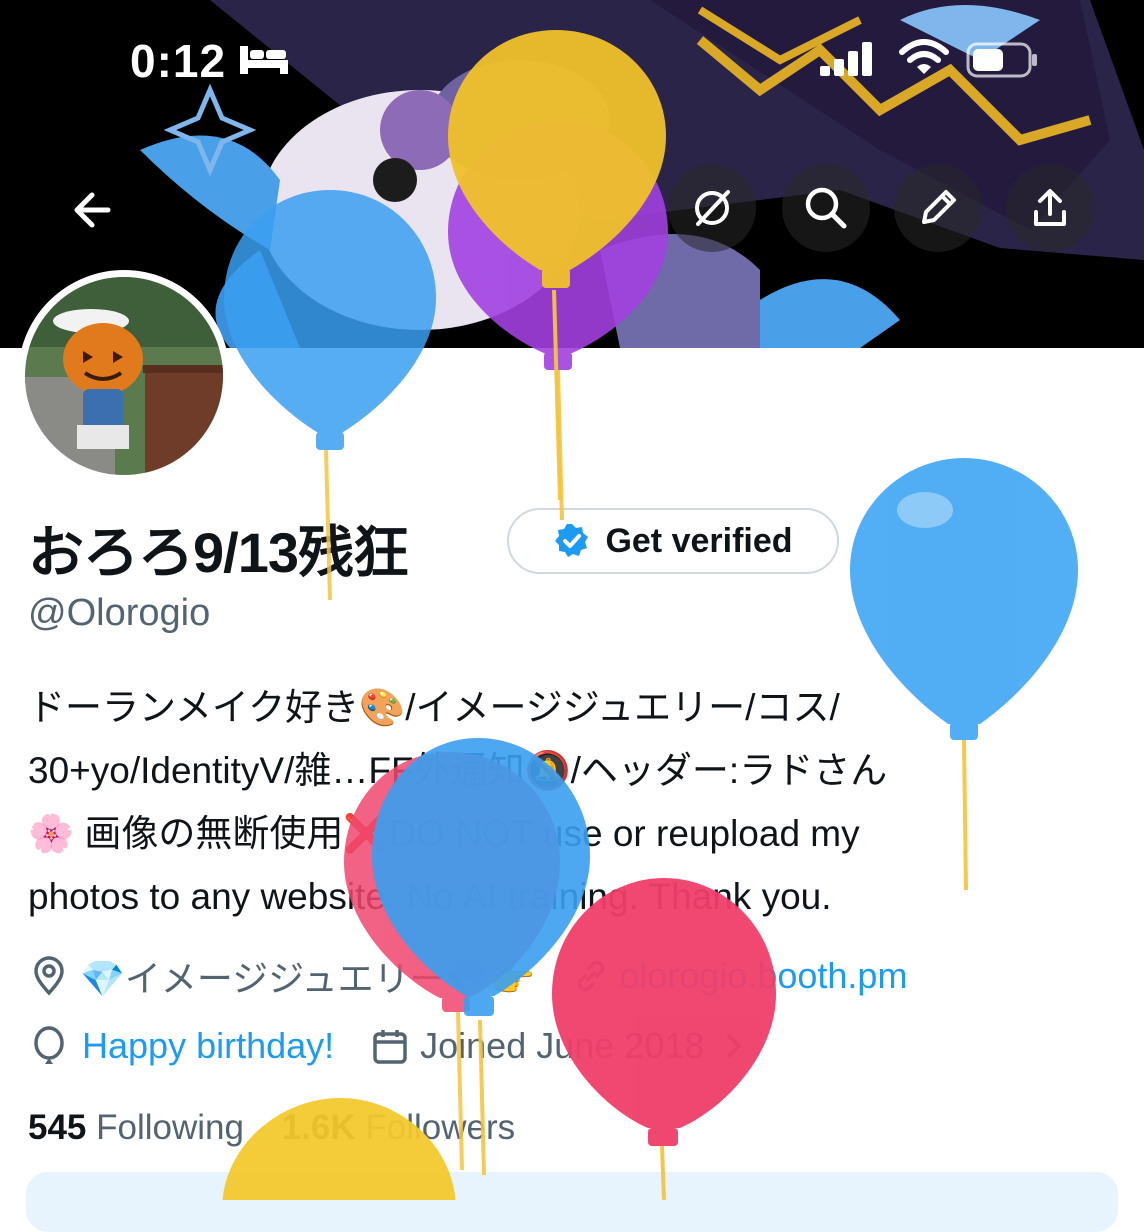  What do you see at coordinates (308, 978) in the screenshot?
I see `profile-location: 💎イメージジュエリー💎👉` at bounding box center [308, 978].